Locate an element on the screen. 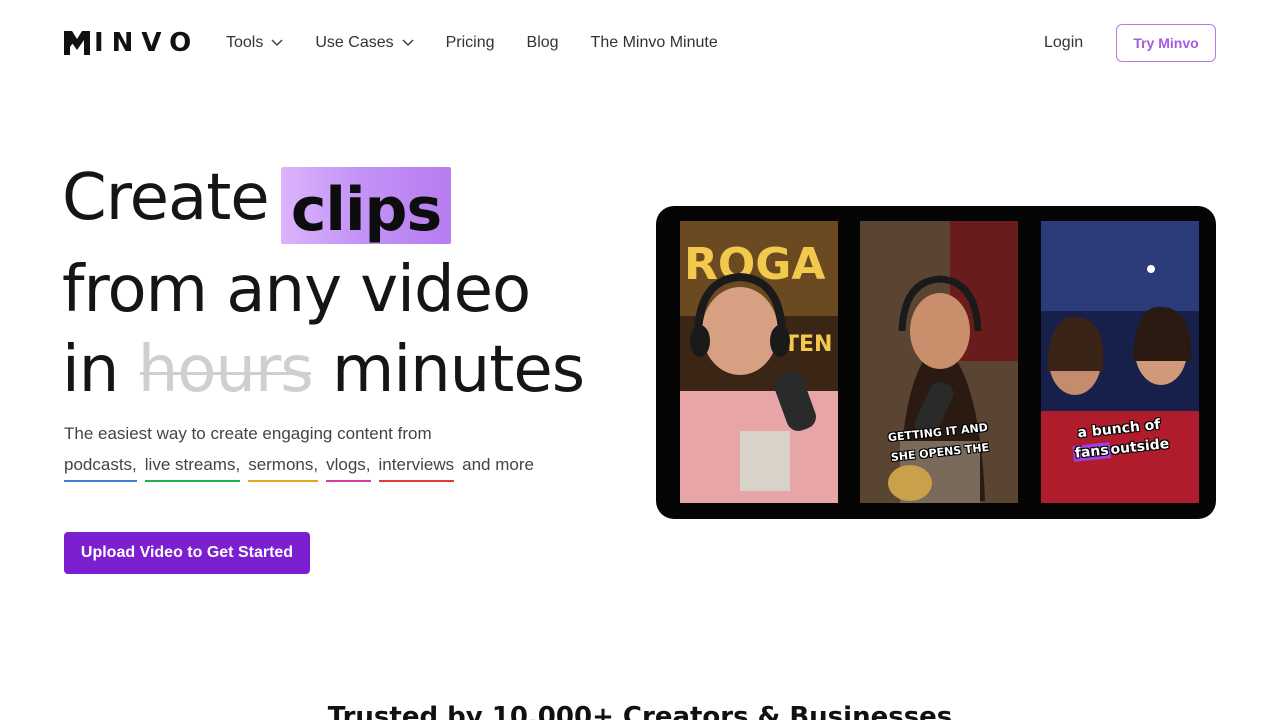  nav-blog: Blog is located at coordinates (543, 43).